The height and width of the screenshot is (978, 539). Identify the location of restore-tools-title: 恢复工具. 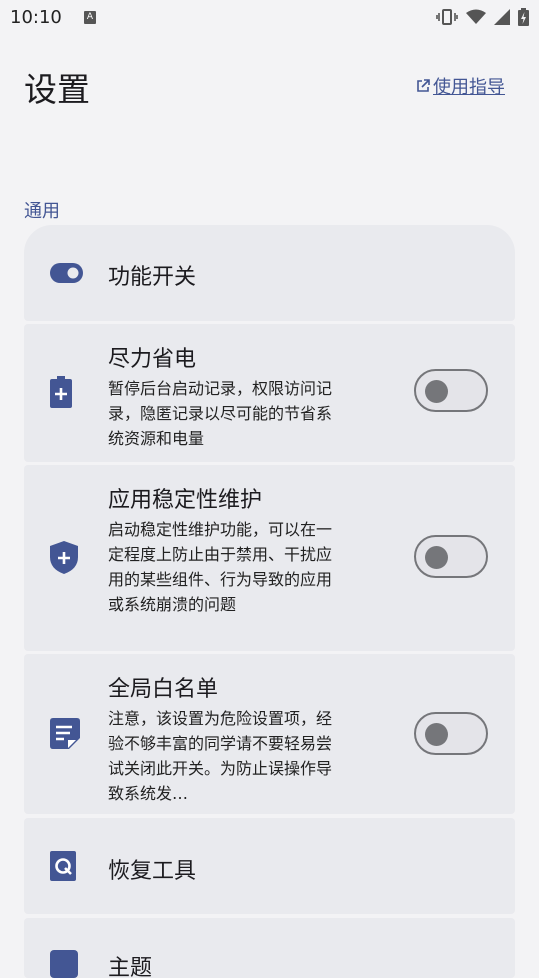
(152, 871).